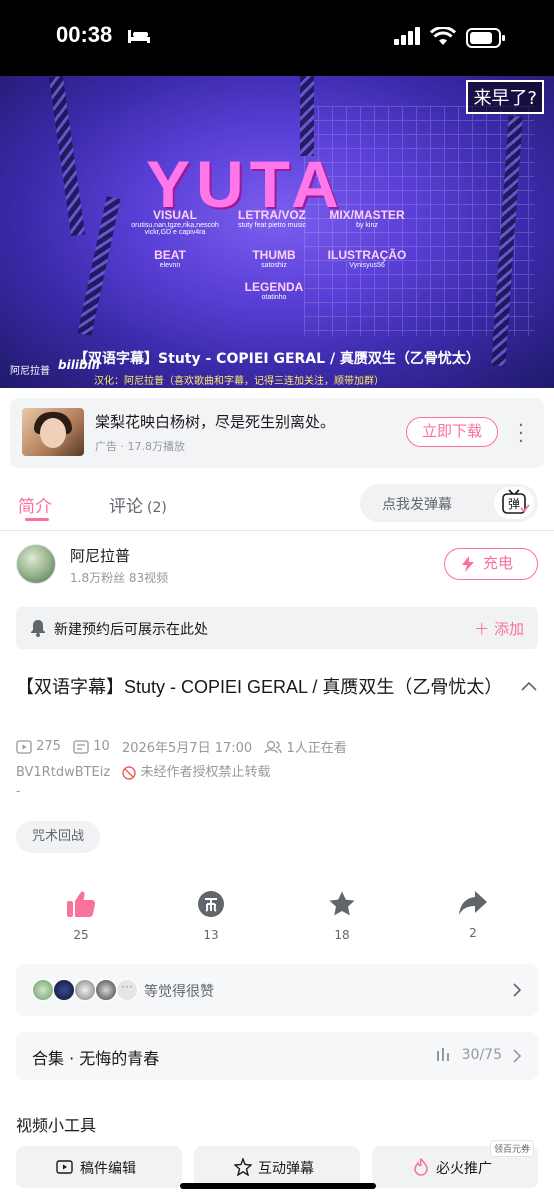 This screenshot has width=554, height=1200. What do you see at coordinates (481, 1055) in the screenshot?
I see `collection-progress: 30/75` at bounding box center [481, 1055].